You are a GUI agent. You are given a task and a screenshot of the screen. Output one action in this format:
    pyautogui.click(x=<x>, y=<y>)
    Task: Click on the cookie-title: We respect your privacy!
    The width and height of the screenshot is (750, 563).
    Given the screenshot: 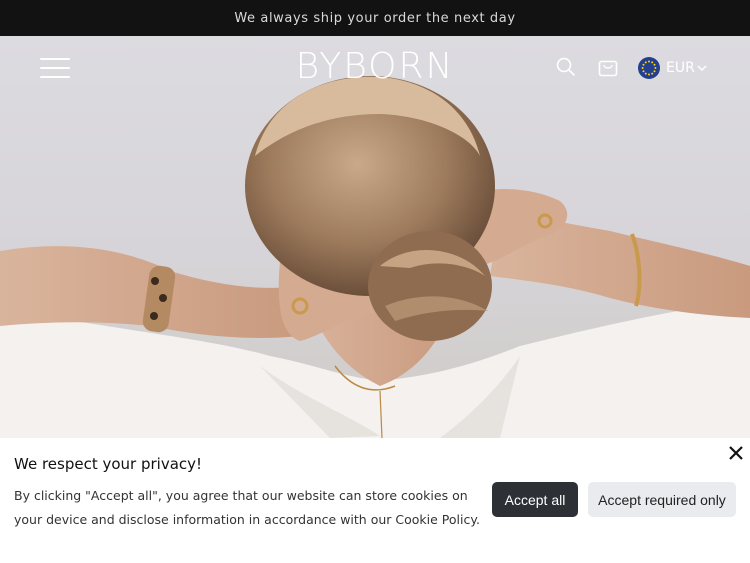 What is the action you would take?
    pyautogui.click(x=108, y=464)
    